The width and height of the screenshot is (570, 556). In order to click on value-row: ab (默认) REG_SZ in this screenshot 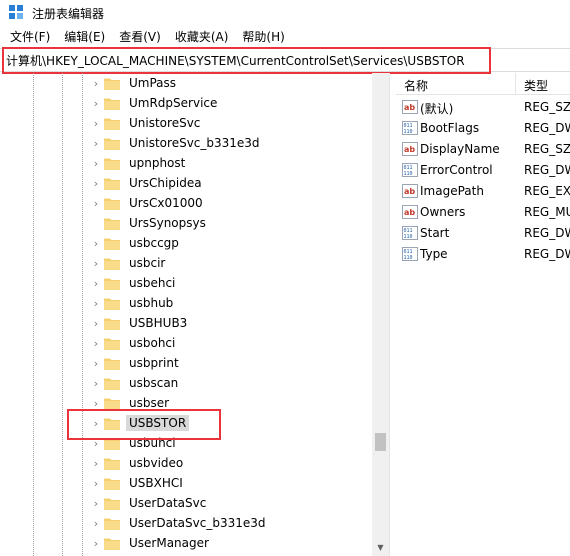, I will do `click(483, 107)`.